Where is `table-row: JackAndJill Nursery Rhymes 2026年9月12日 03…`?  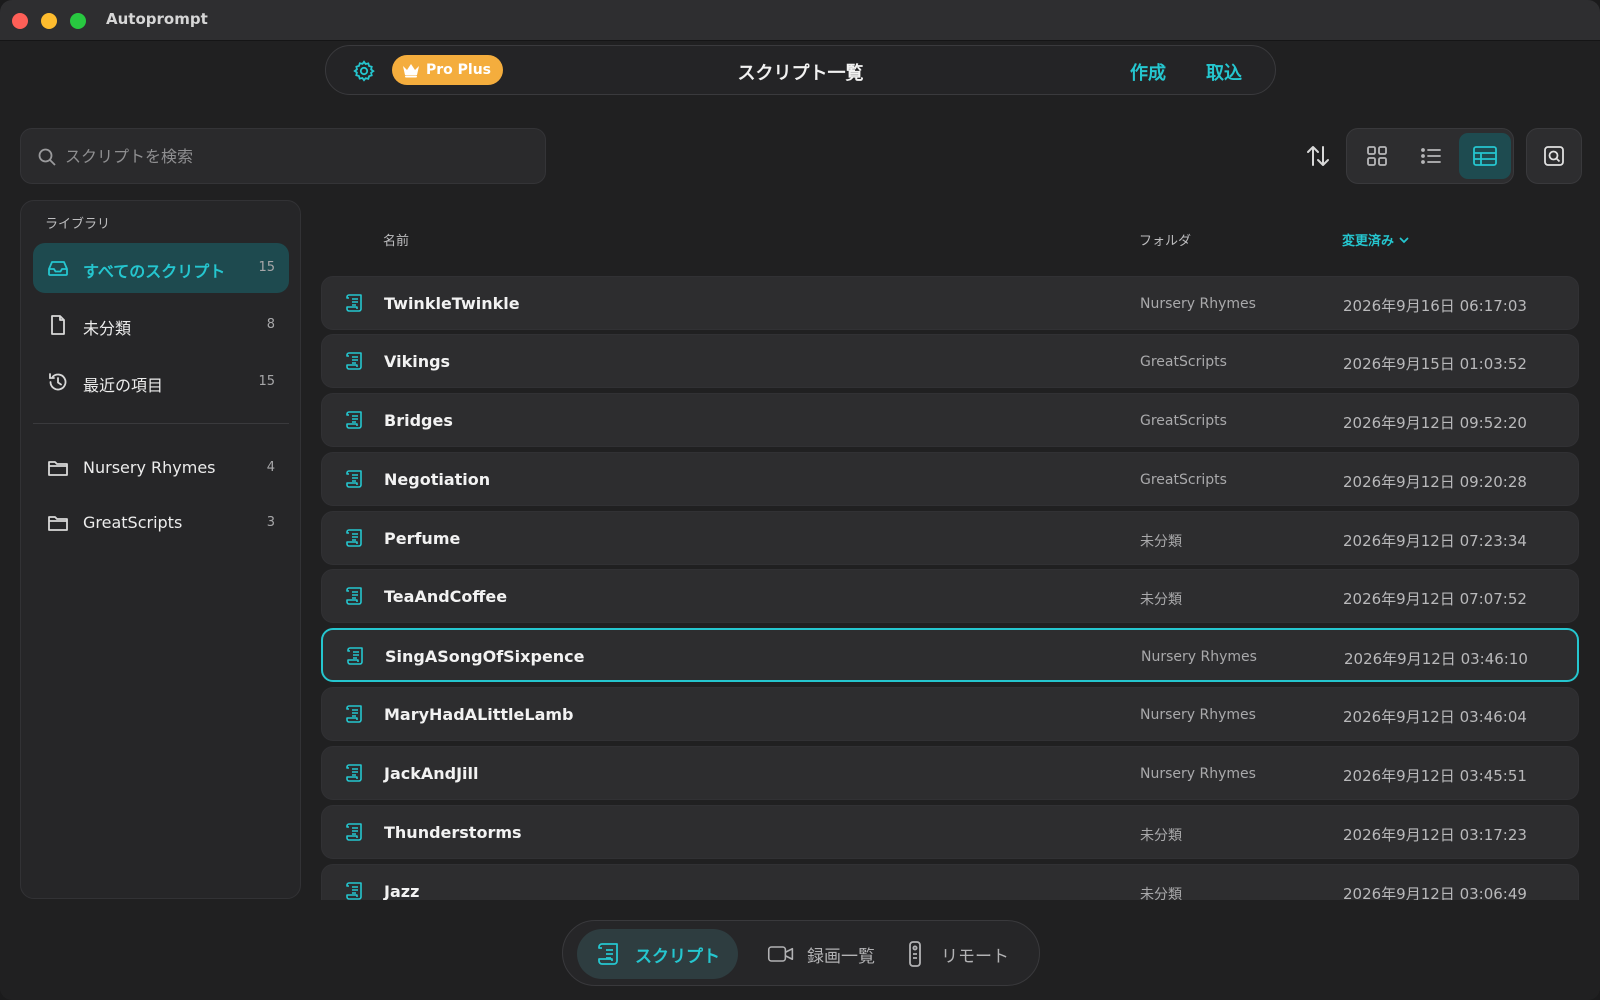
table-row: JackAndJill Nursery Rhymes 2026年9月12日 03… is located at coordinates (950, 773).